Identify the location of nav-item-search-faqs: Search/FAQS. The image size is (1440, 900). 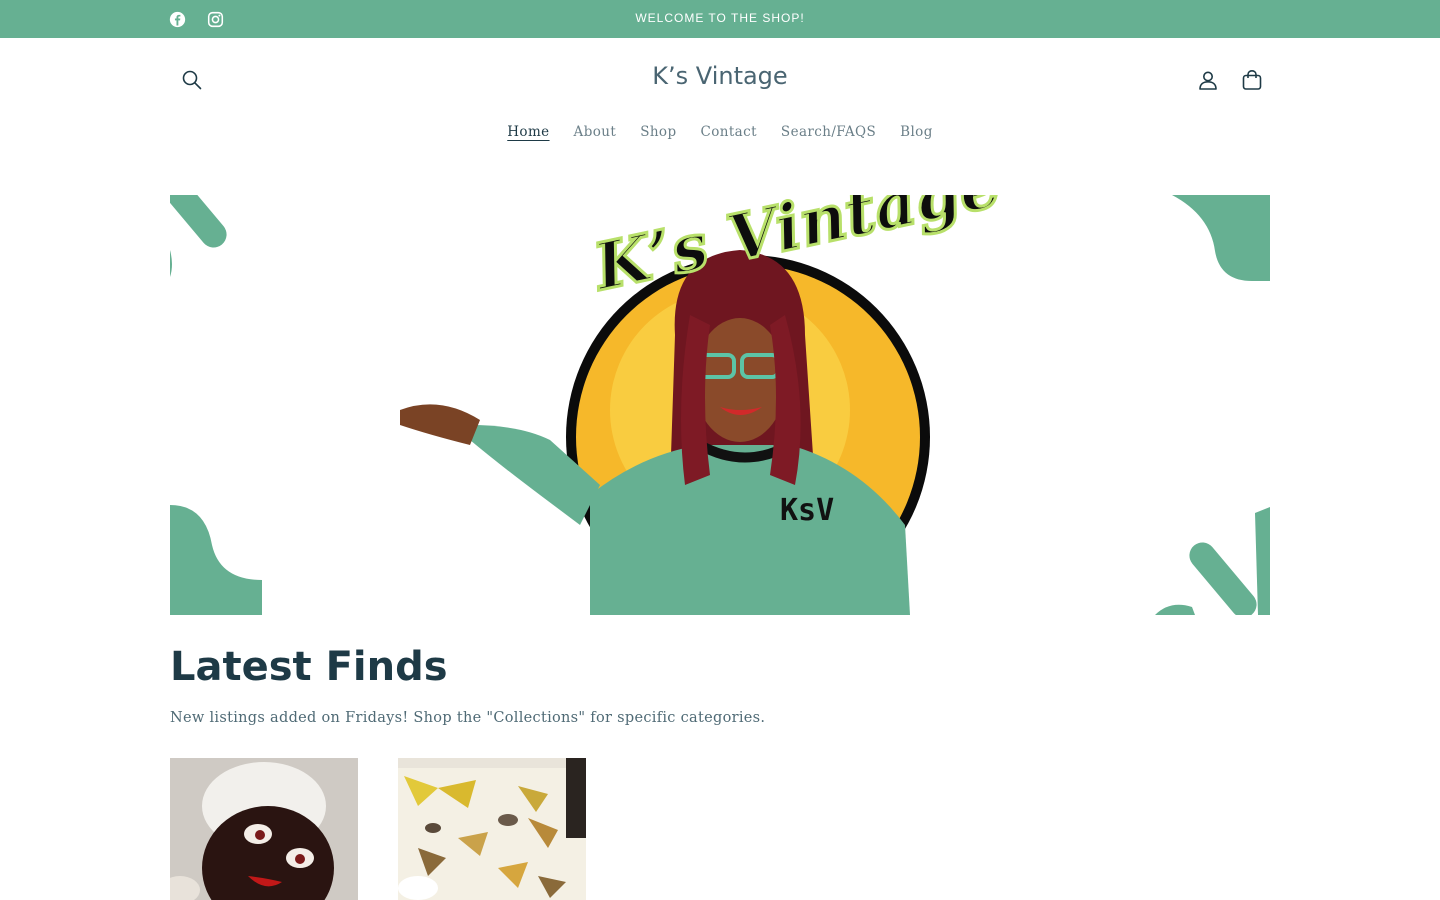
(828, 132).